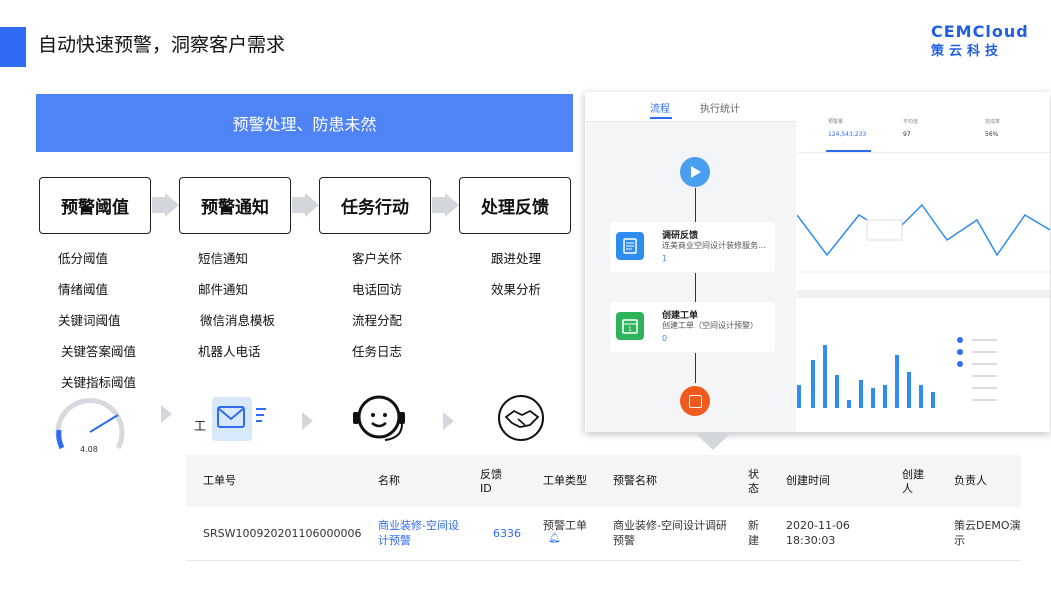 Image resolution: width=1051 pixels, height=591 pixels. Describe the element at coordinates (753, 533) in the screenshot. I see `cell-status: 新建` at that location.